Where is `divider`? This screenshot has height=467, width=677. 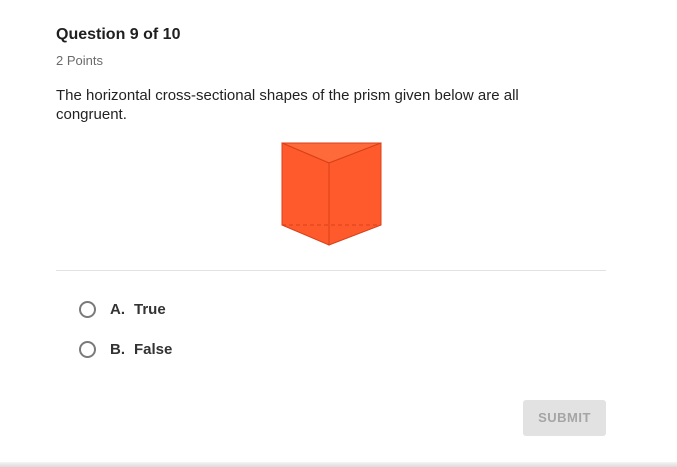
divider is located at coordinates (331, 270).